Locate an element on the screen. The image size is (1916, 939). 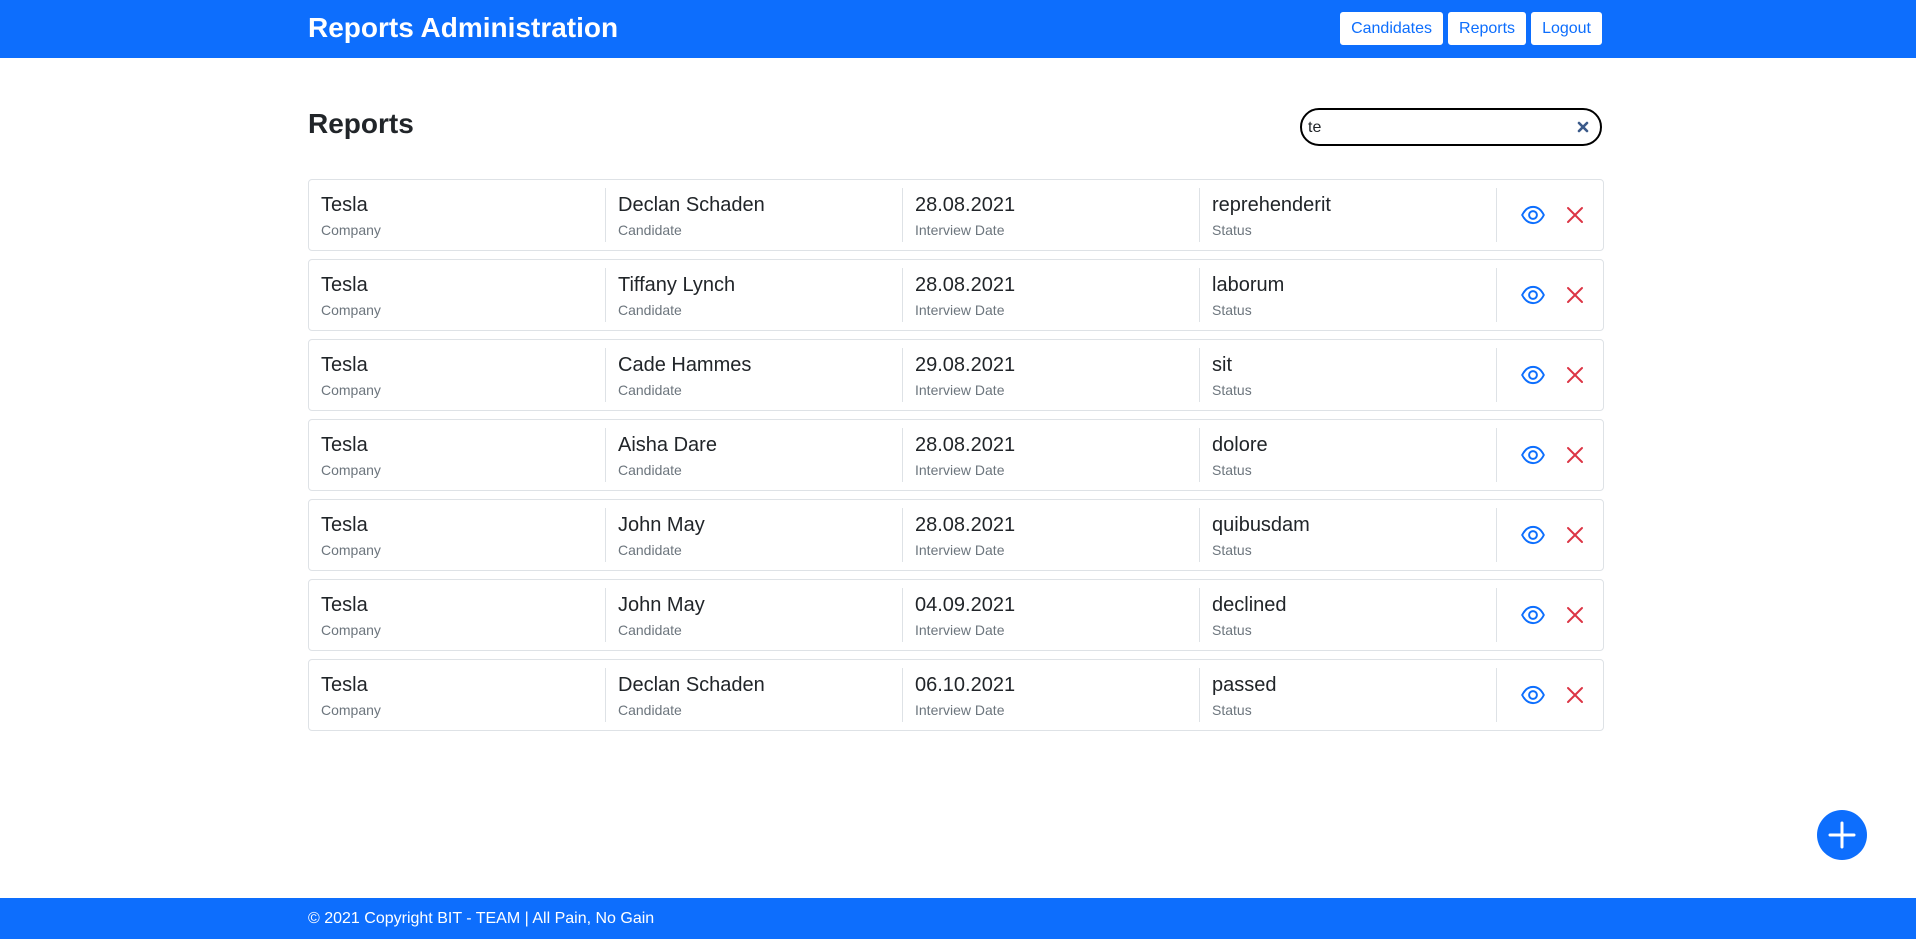
report-status-value: laborum is located at coordinates (1248, 285).